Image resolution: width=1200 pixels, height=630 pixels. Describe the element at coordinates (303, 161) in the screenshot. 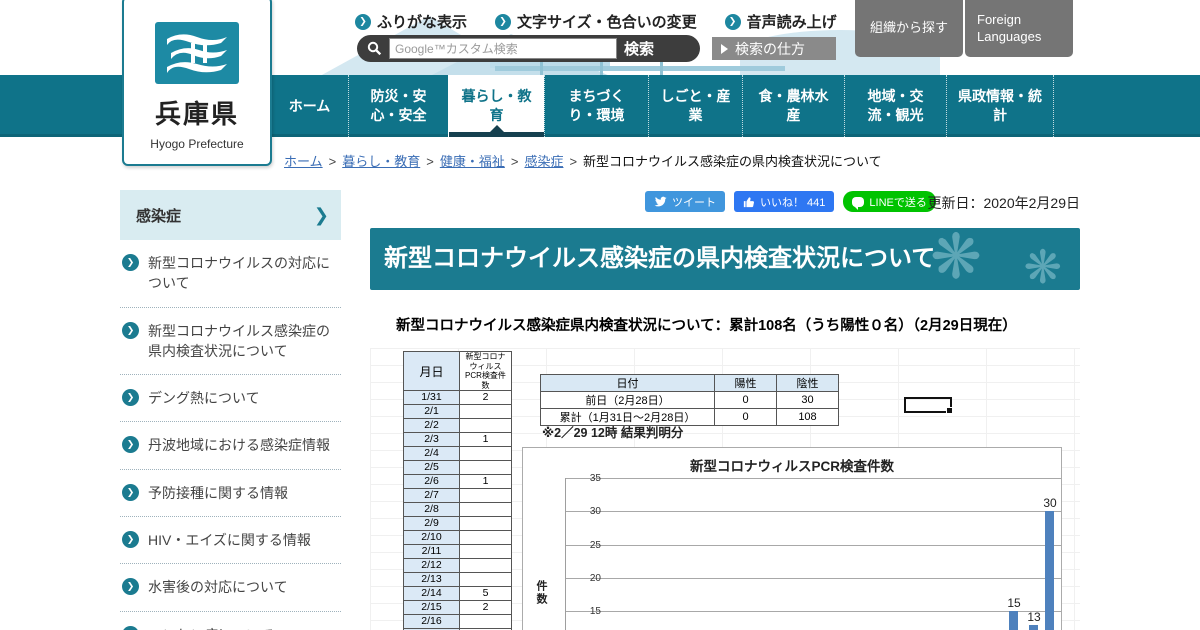

I see `breadcrumb-link: ホーム` at that location.